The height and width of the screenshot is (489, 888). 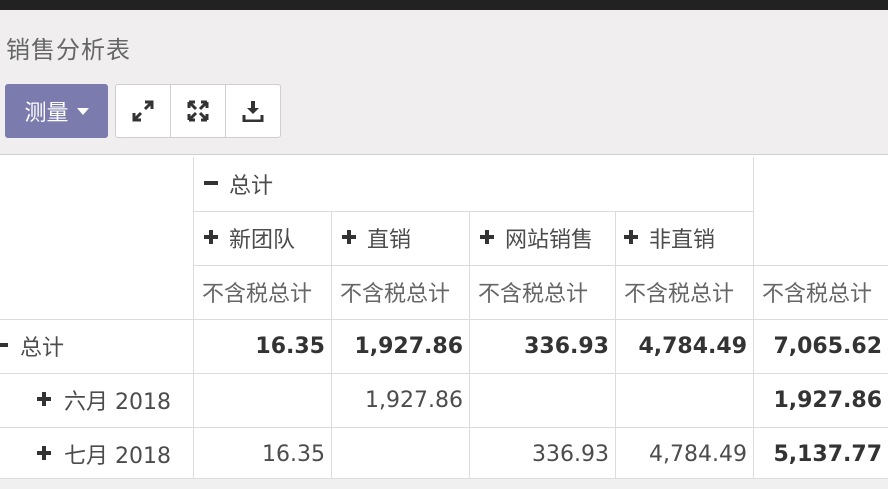 I want to click on top-navbar, so click(x=444, y=5).